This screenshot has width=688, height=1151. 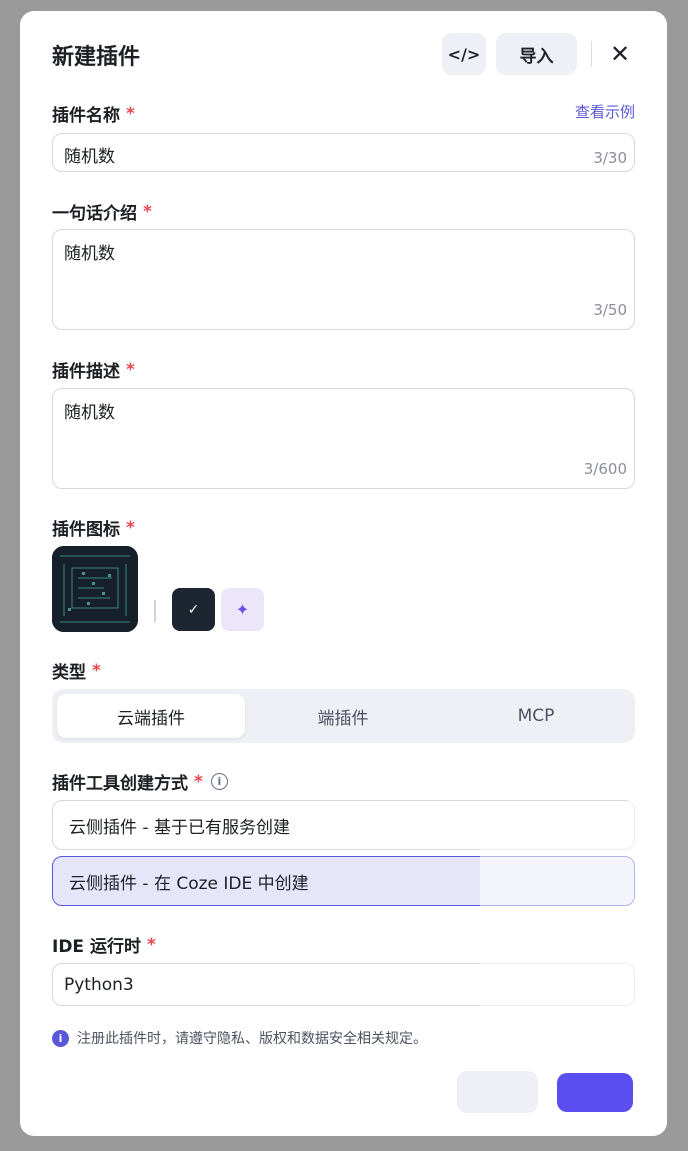 I want to click on plugin-intro-label: 一句话介绍 *, so click(x=102, y=213).